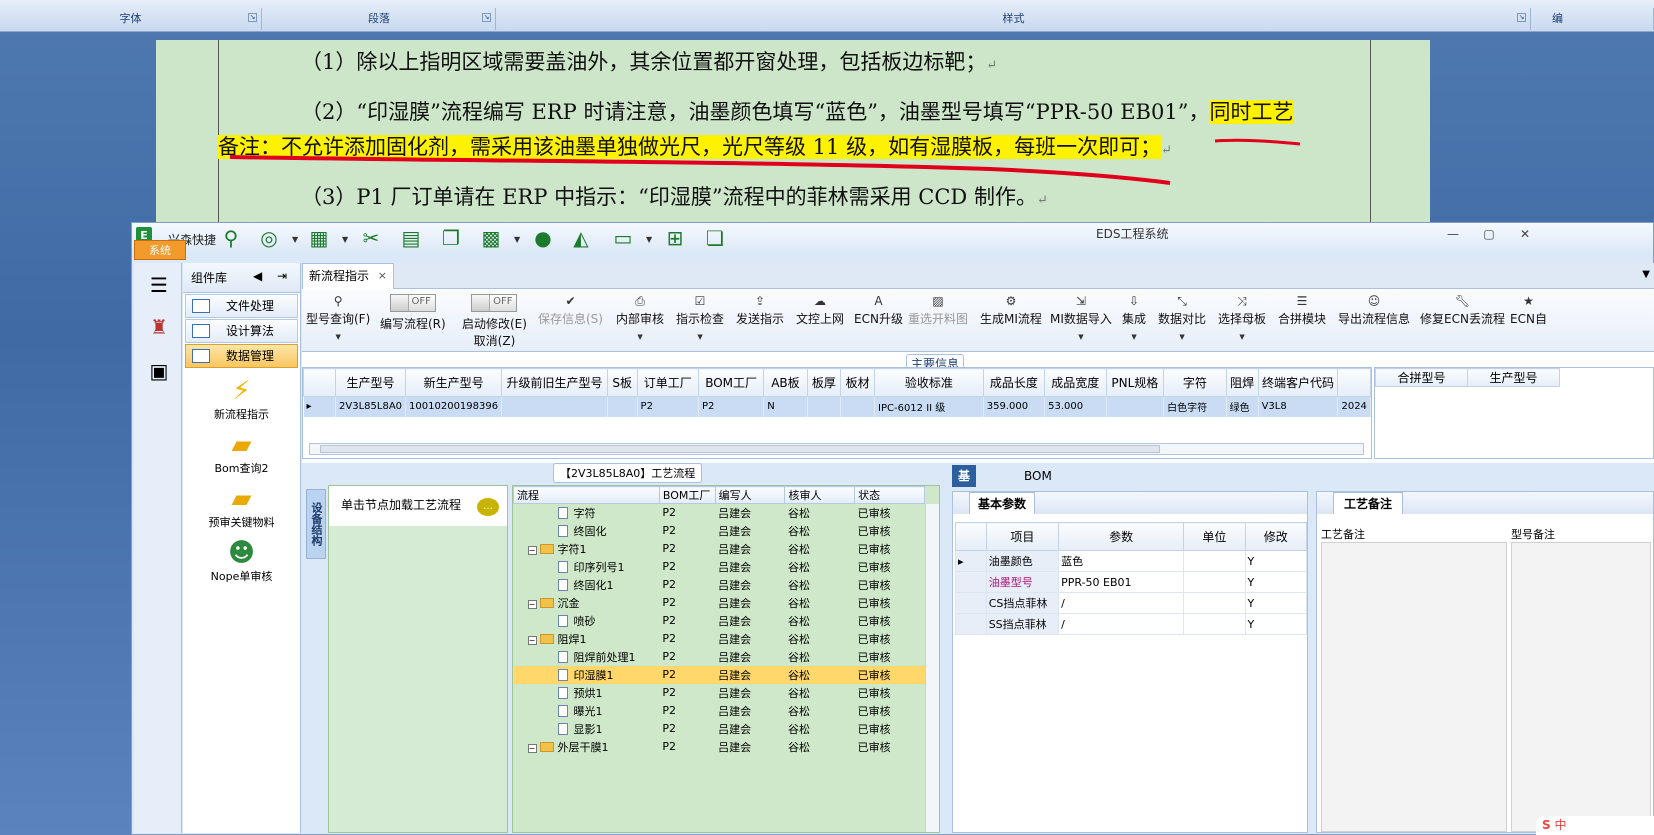  What do you see at coordinates (1195, 406) in the screenshot?
I see `cell: 白色字符` at bounding box center [1195, 406].